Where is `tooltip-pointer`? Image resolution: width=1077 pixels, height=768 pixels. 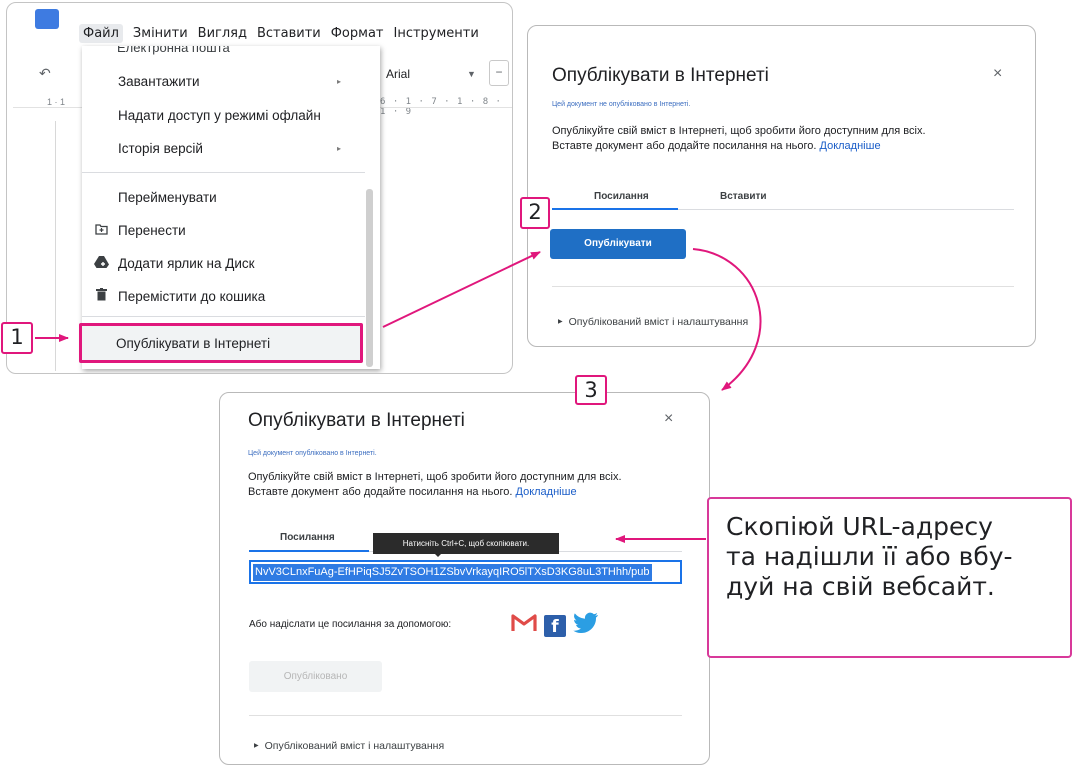
tooltip-pointer is located at coordinates (438, 554).